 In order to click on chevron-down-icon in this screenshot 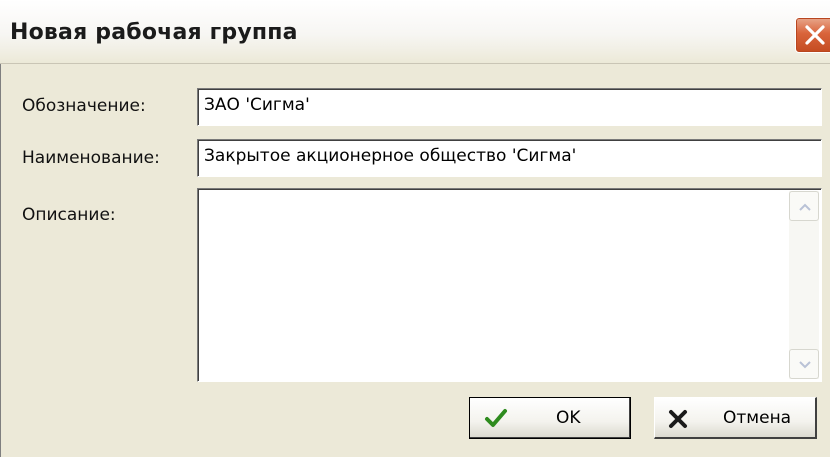, I will do `click(805, 365)`.